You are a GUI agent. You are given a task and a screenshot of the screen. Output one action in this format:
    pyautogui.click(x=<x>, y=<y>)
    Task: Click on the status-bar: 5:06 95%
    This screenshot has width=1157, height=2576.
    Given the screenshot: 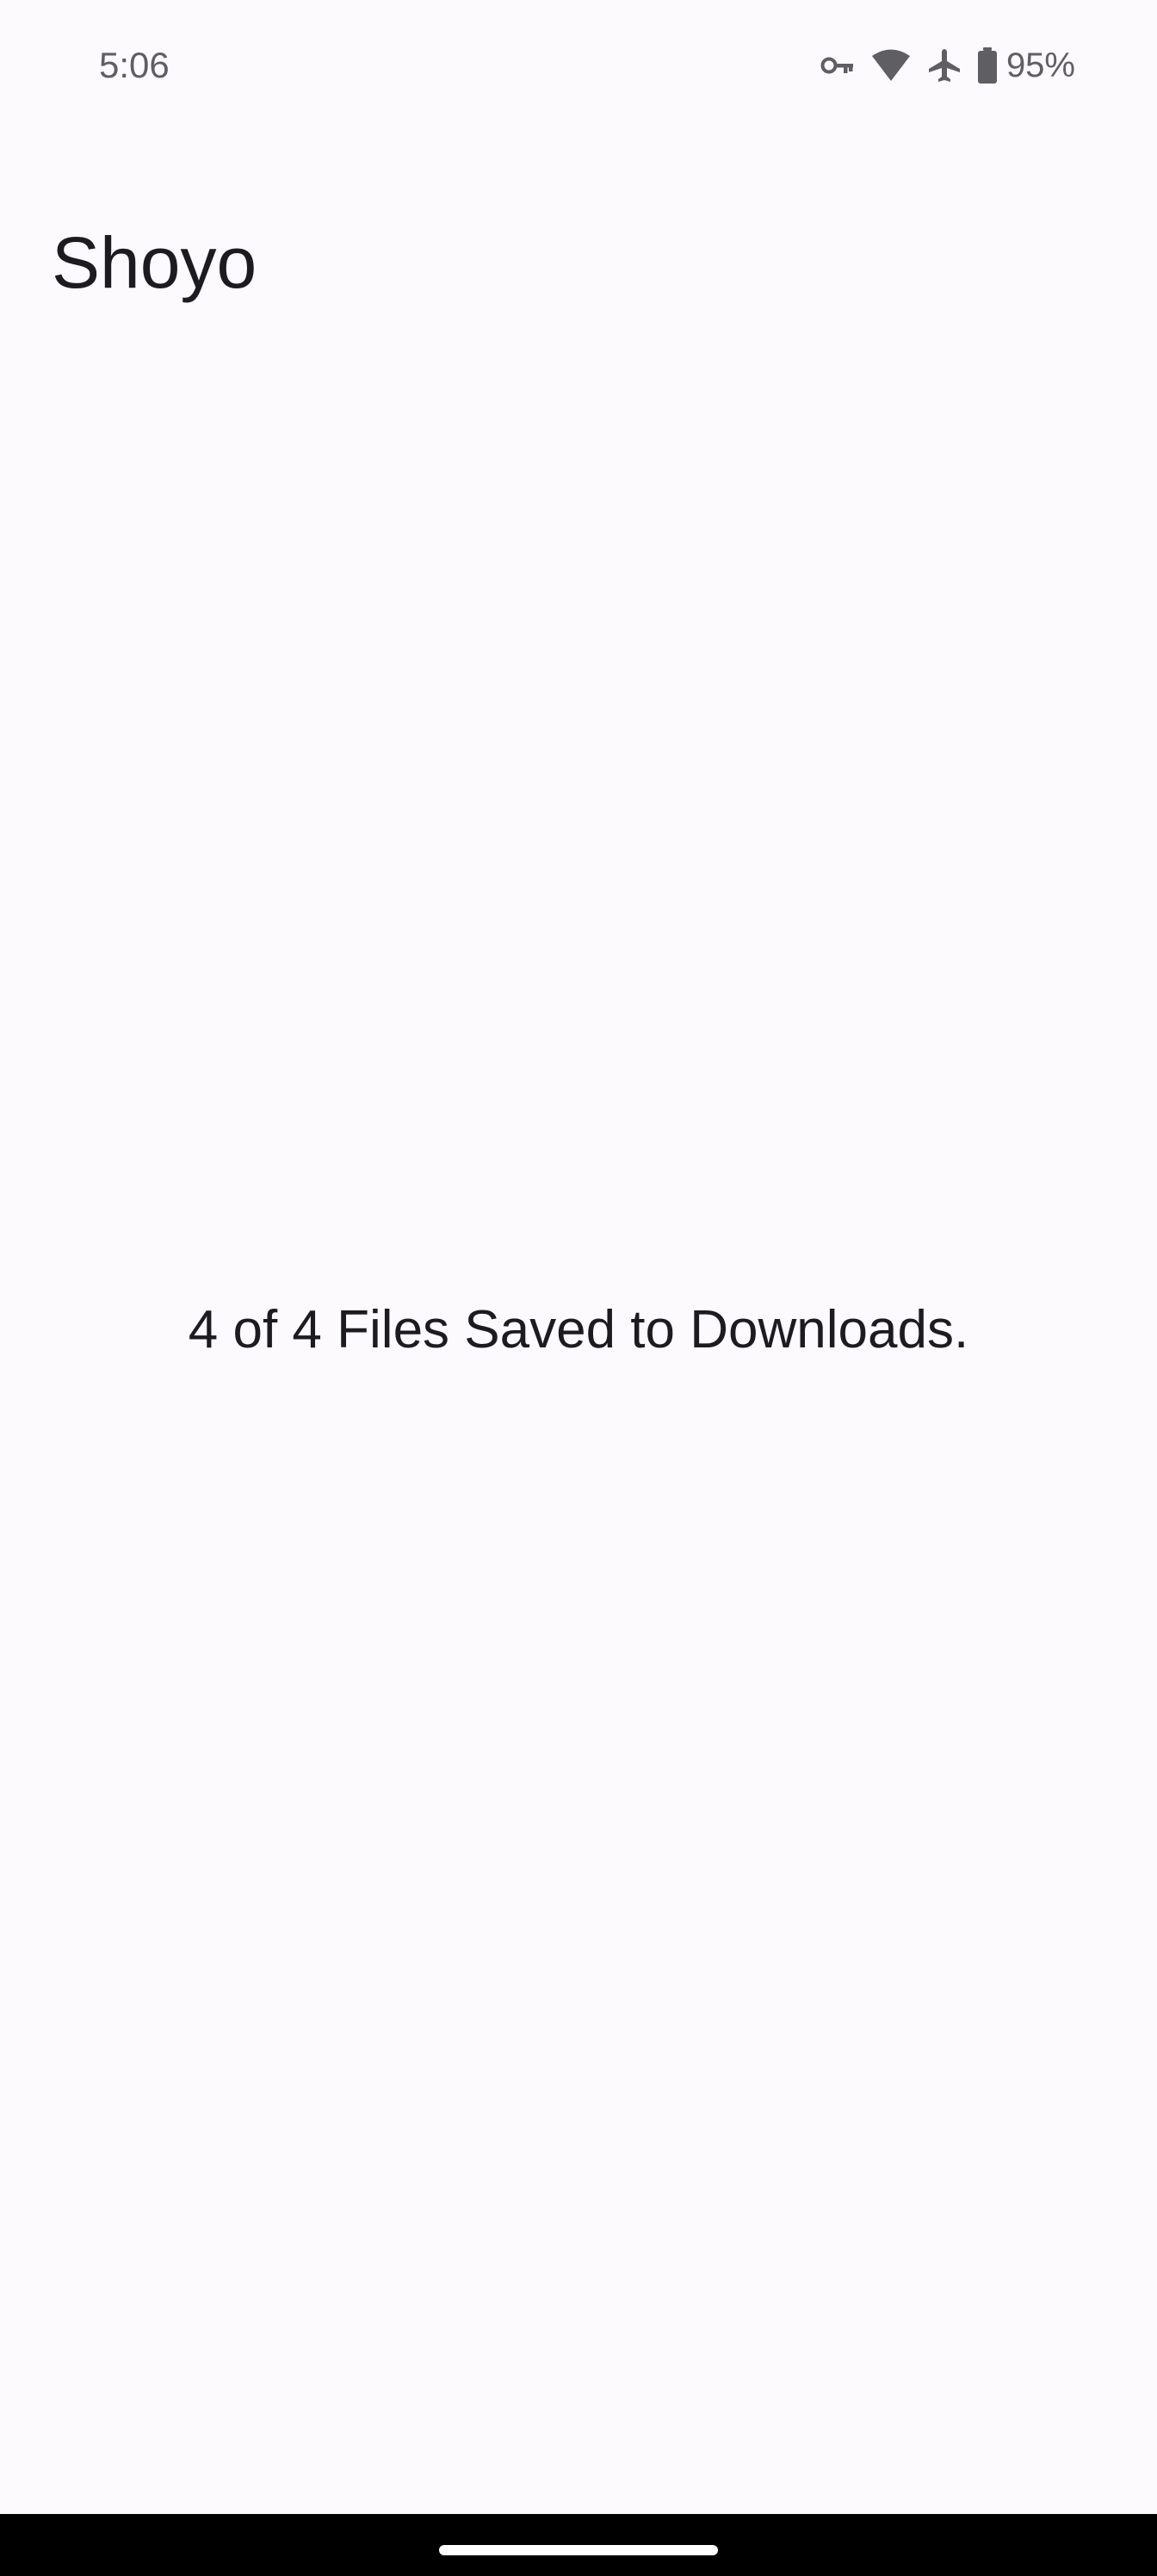 What is the action you would take?
    pyautogui.click(x=579, y=64)
    